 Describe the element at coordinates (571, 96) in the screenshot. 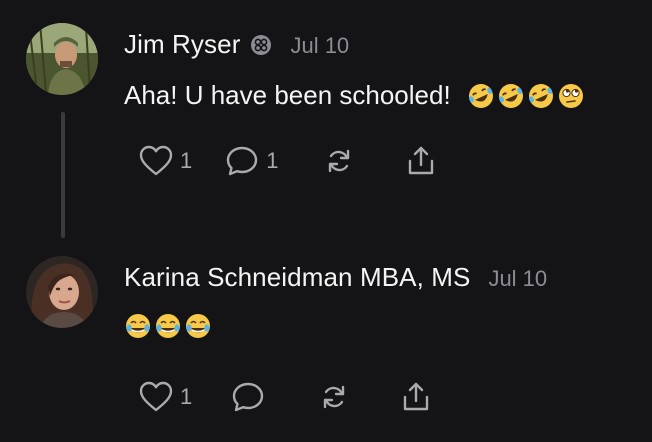

I see `eye-roll-emoji-icon` at that location.